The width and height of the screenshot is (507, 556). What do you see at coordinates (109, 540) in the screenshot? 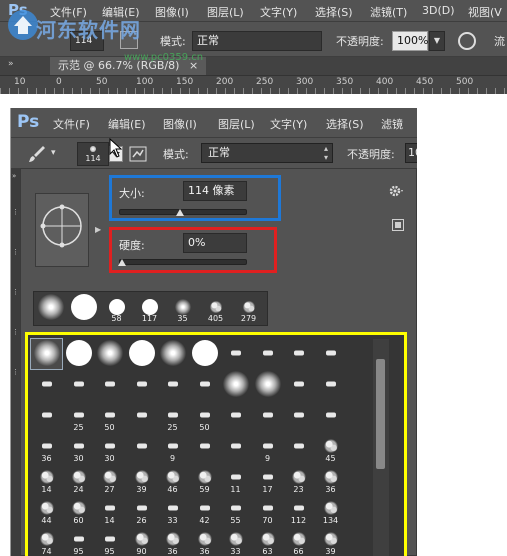
I see `brush-preset: 95` at bounding box center [109, 540].